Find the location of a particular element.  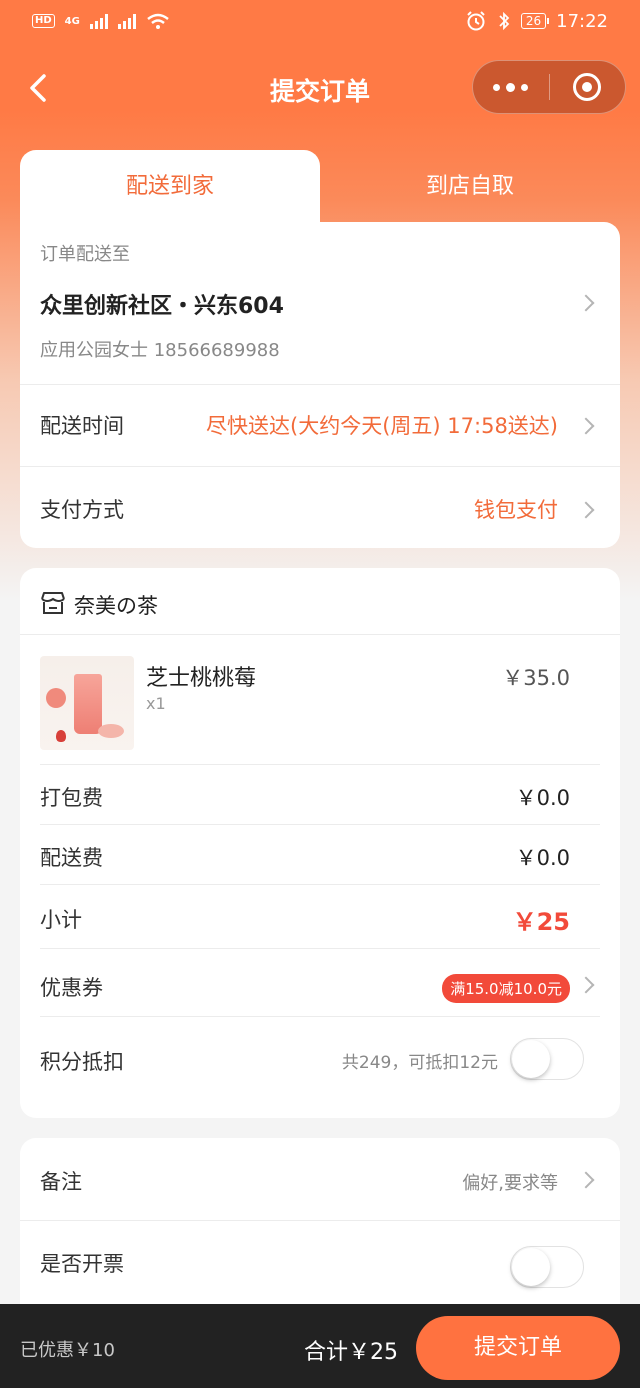

subtotal-label: 小计 is located at coordinates (61, 920).